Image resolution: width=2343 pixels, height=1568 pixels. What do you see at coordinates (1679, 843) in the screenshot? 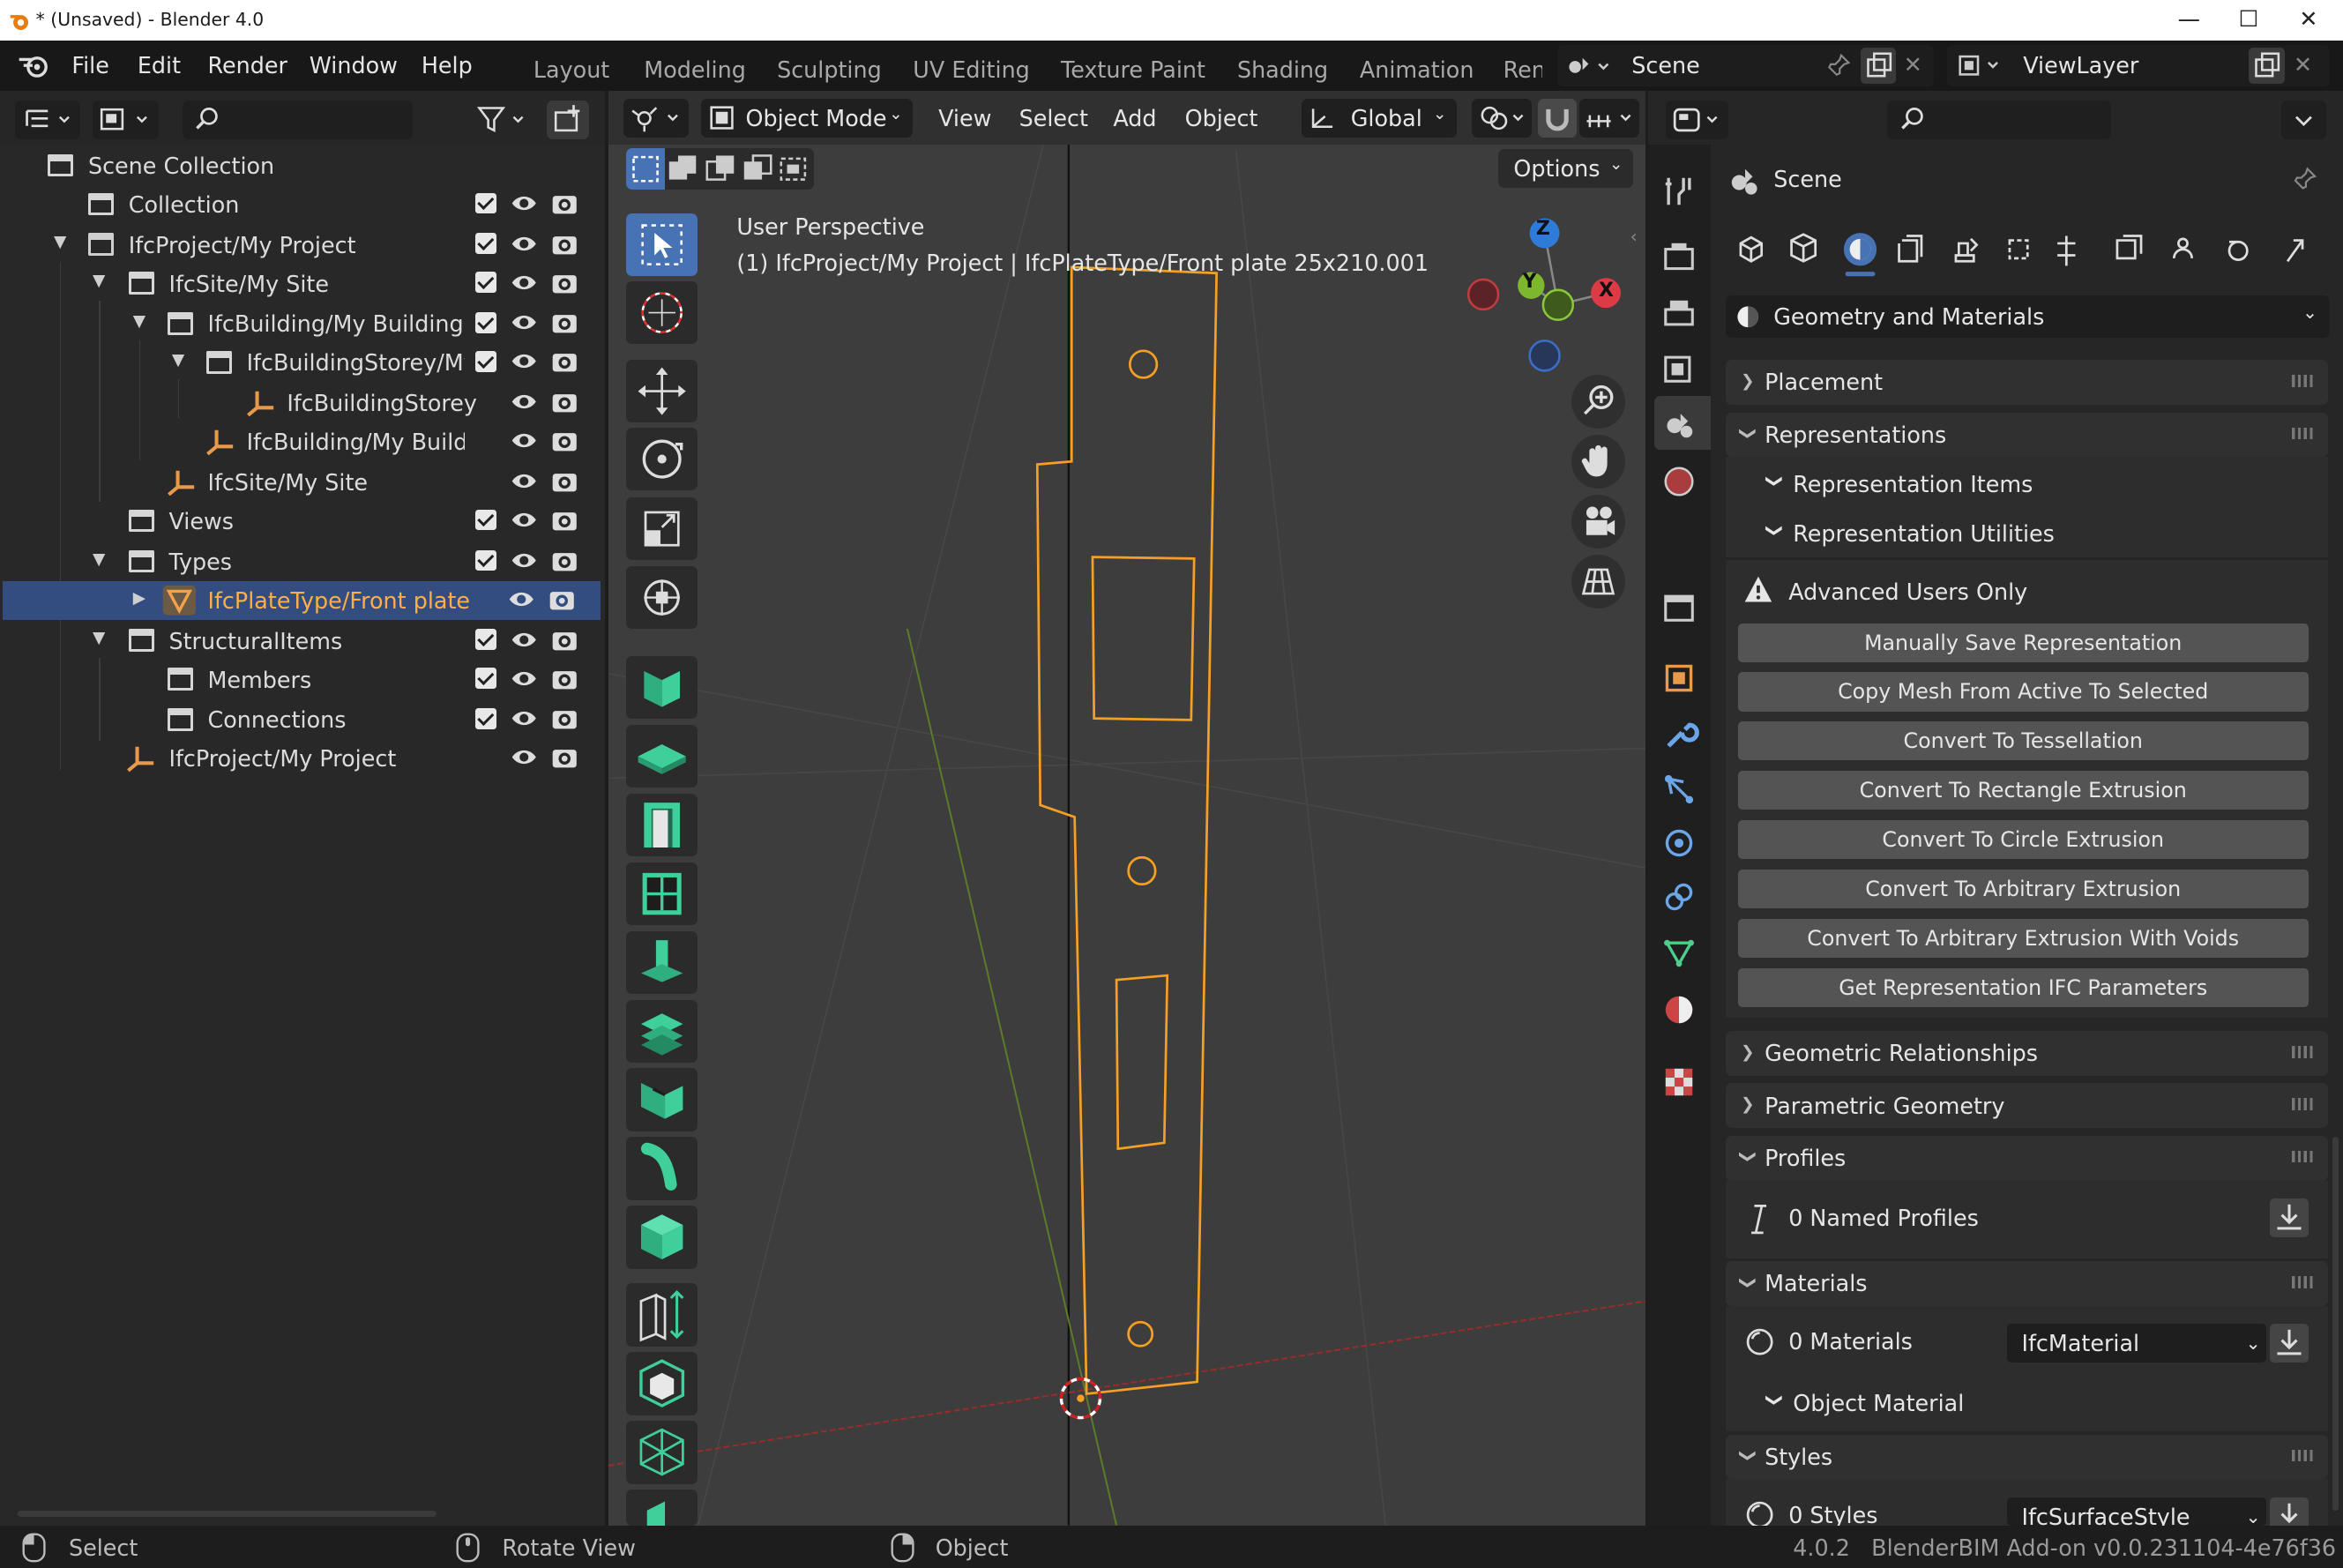
I see `physics-tab-icon` at bounding box center [1679, 843].